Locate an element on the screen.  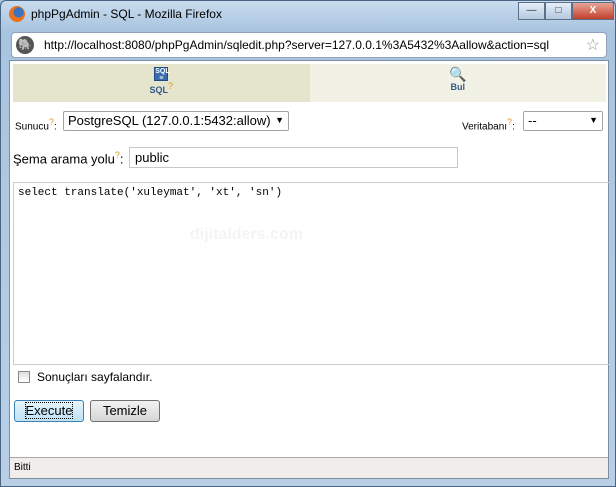
firefox-icon is located at coordinates (17, 14).